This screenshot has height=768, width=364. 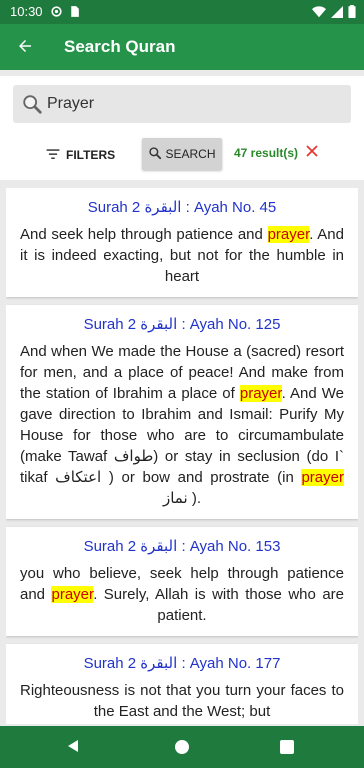 What do you see at coordinates (182, 546) in the screenshot?
I see `ayah-reference: Surah 2 البقرة : Ayah No. 153` at bounding box center [182, 546].